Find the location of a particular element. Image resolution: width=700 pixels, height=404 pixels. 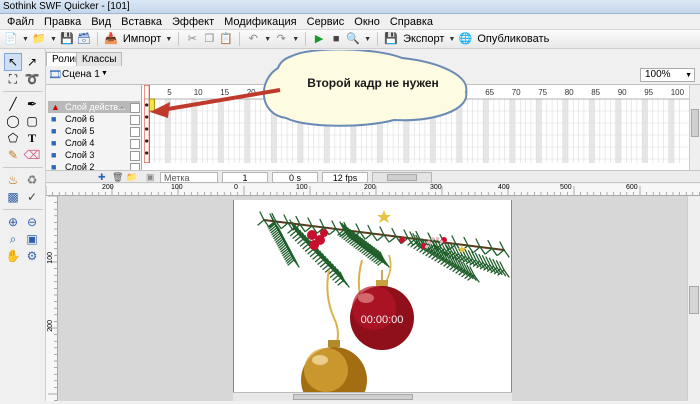

import-button: Импорт is located at coordinates (142, 39).